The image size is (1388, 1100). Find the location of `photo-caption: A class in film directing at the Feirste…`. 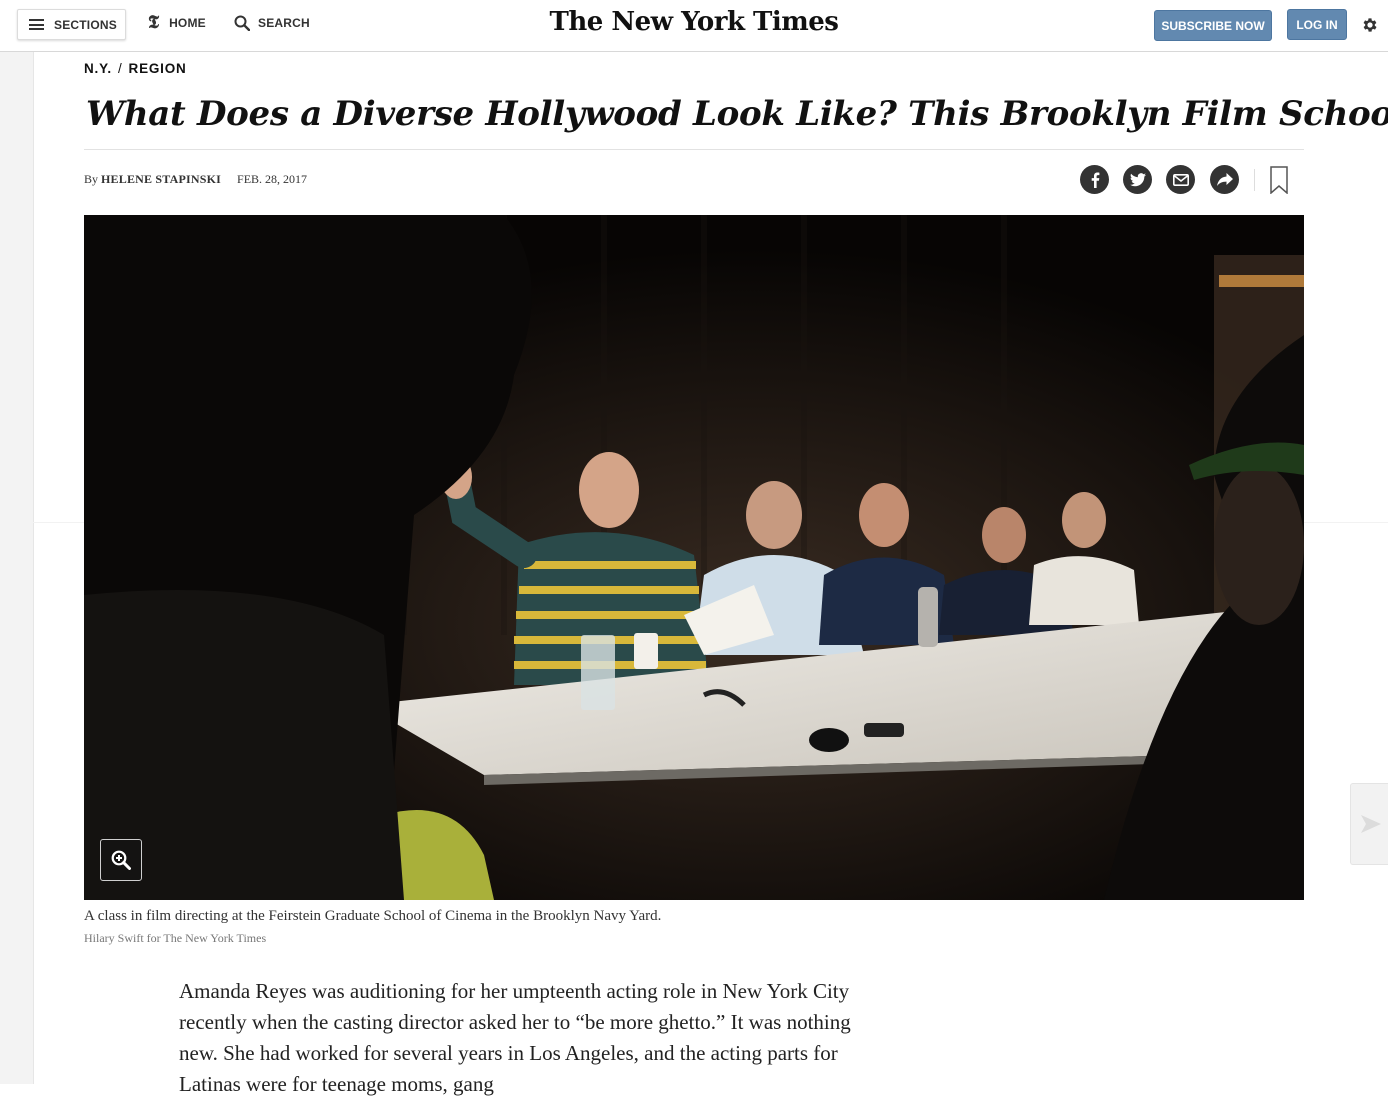

photo-caption: A class in film directing at the Feirste… is located at coordinates (373, 916).